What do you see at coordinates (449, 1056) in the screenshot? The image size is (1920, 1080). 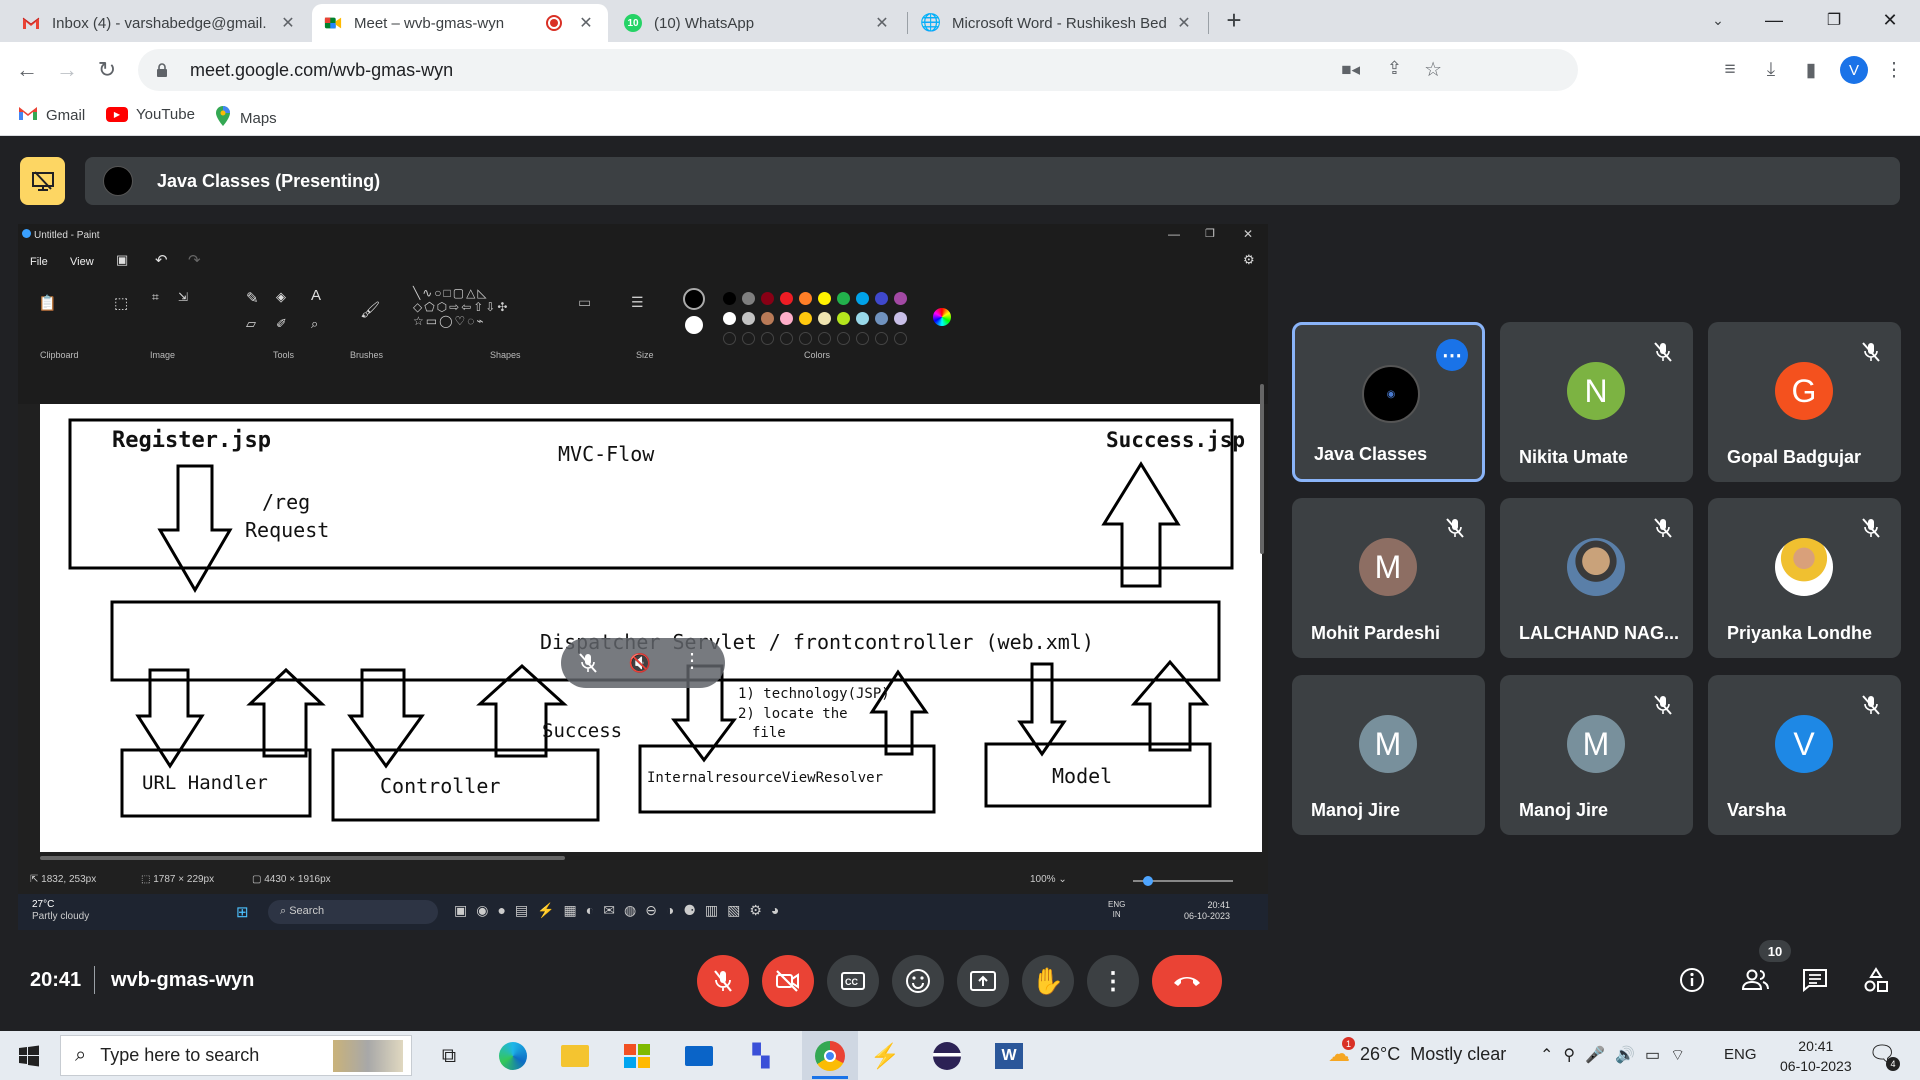 I see `task-view-icon: ⧉` at bounding box center [449, 1056].